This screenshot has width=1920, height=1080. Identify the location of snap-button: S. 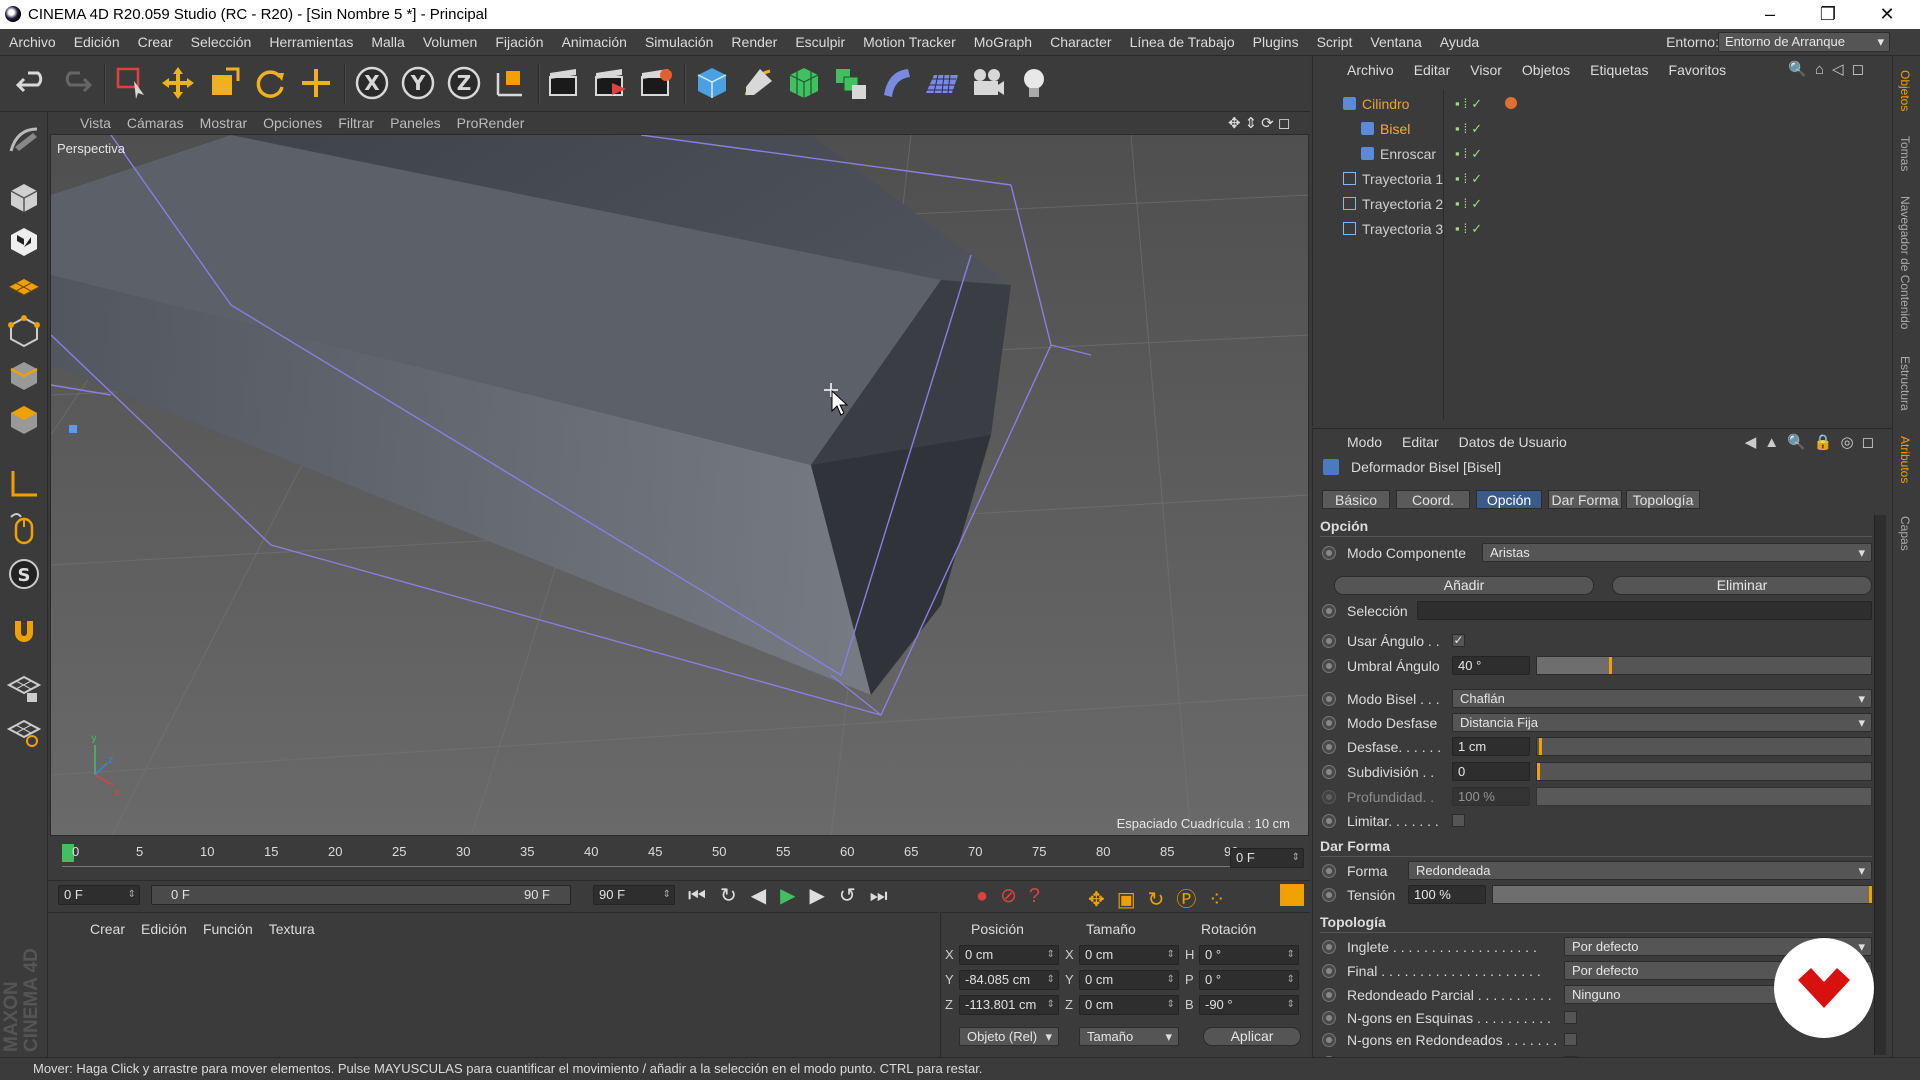
(24, 574).